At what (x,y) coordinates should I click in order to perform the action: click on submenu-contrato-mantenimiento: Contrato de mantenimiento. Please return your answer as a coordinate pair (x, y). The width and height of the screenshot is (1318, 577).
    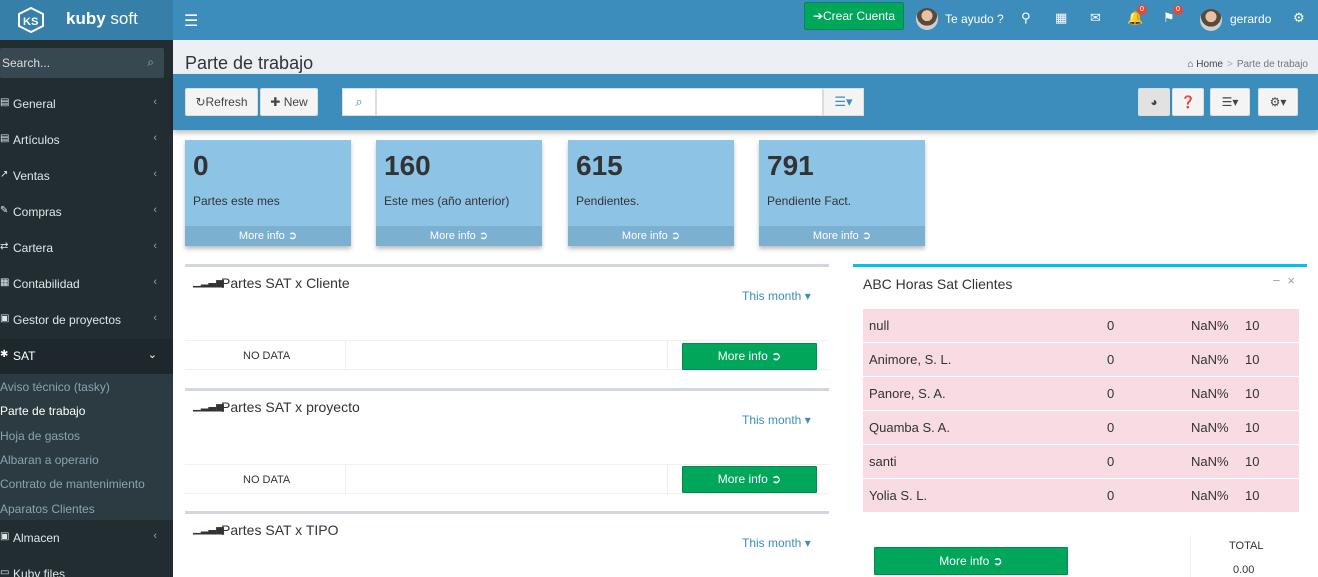
    Looking at the image, I should click on (72, 484).